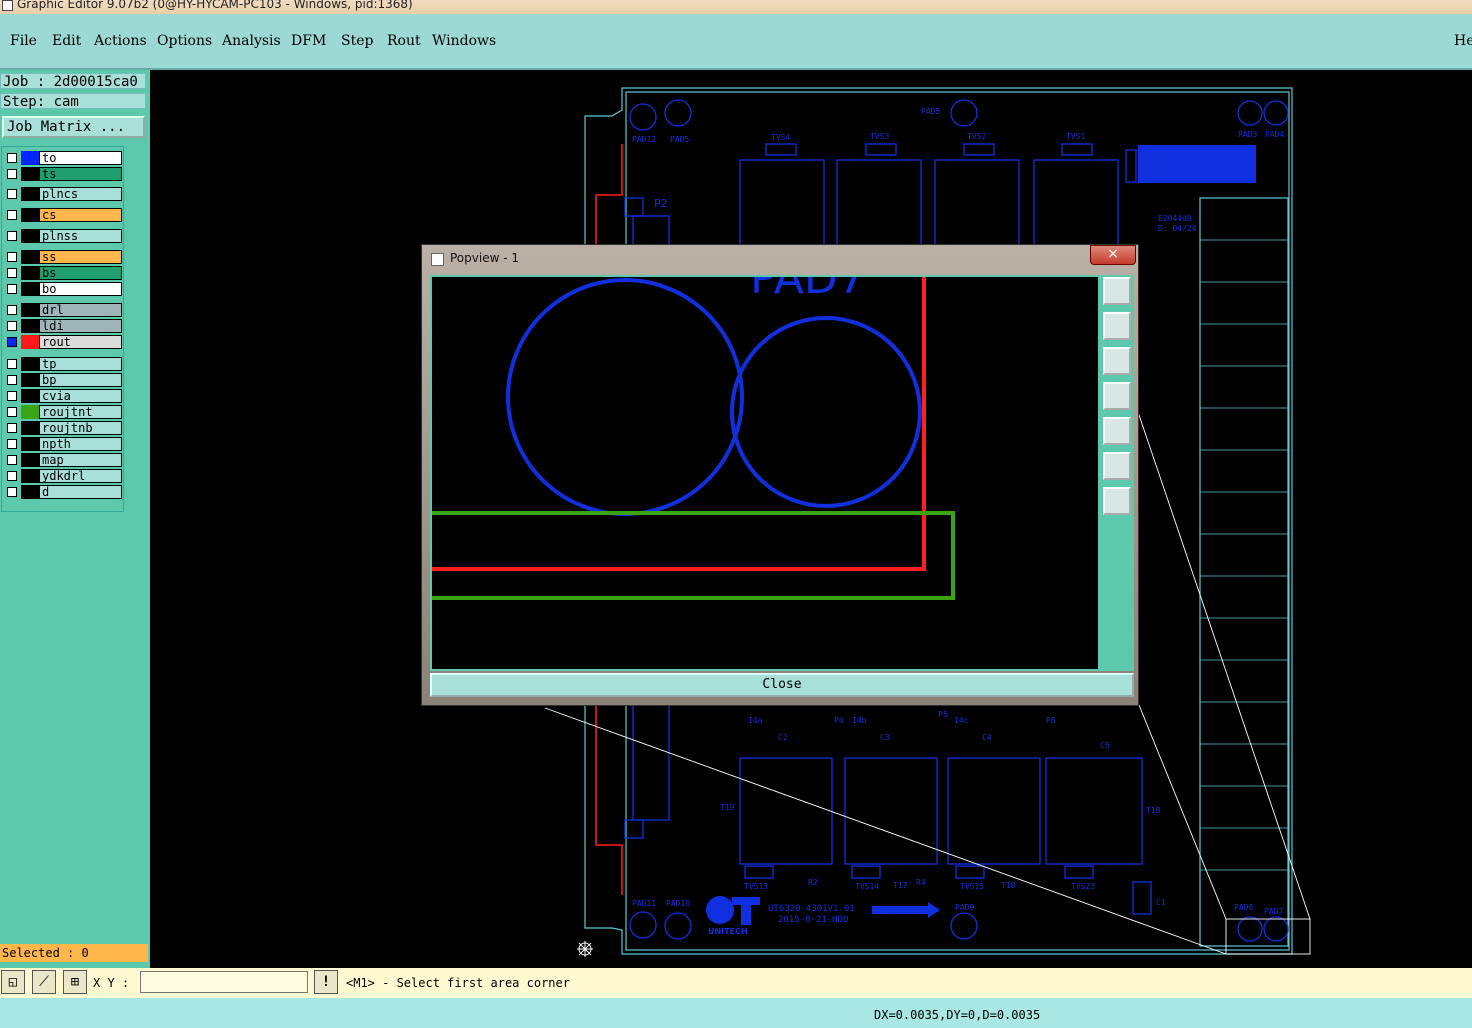  I want to click on layer-row-ydkdrl: ydkdrl, so click(63, 476).